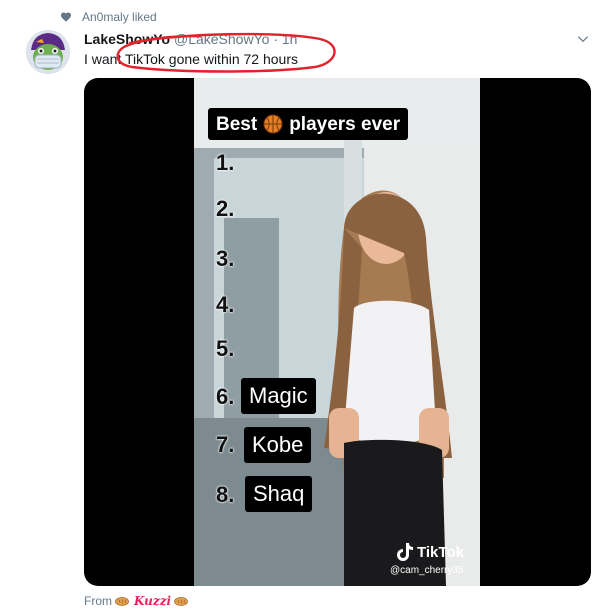  I want to click on rank-number: 8., so click(225, 494).